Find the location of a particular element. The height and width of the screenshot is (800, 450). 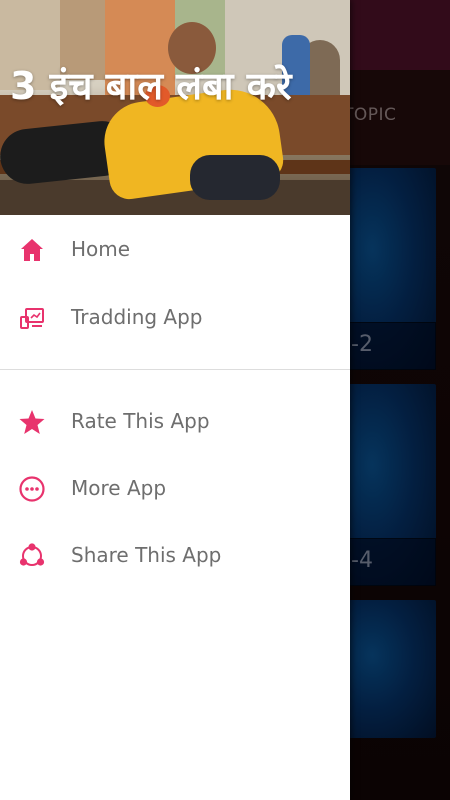

devices-icon is located at coordinates (32, 318).